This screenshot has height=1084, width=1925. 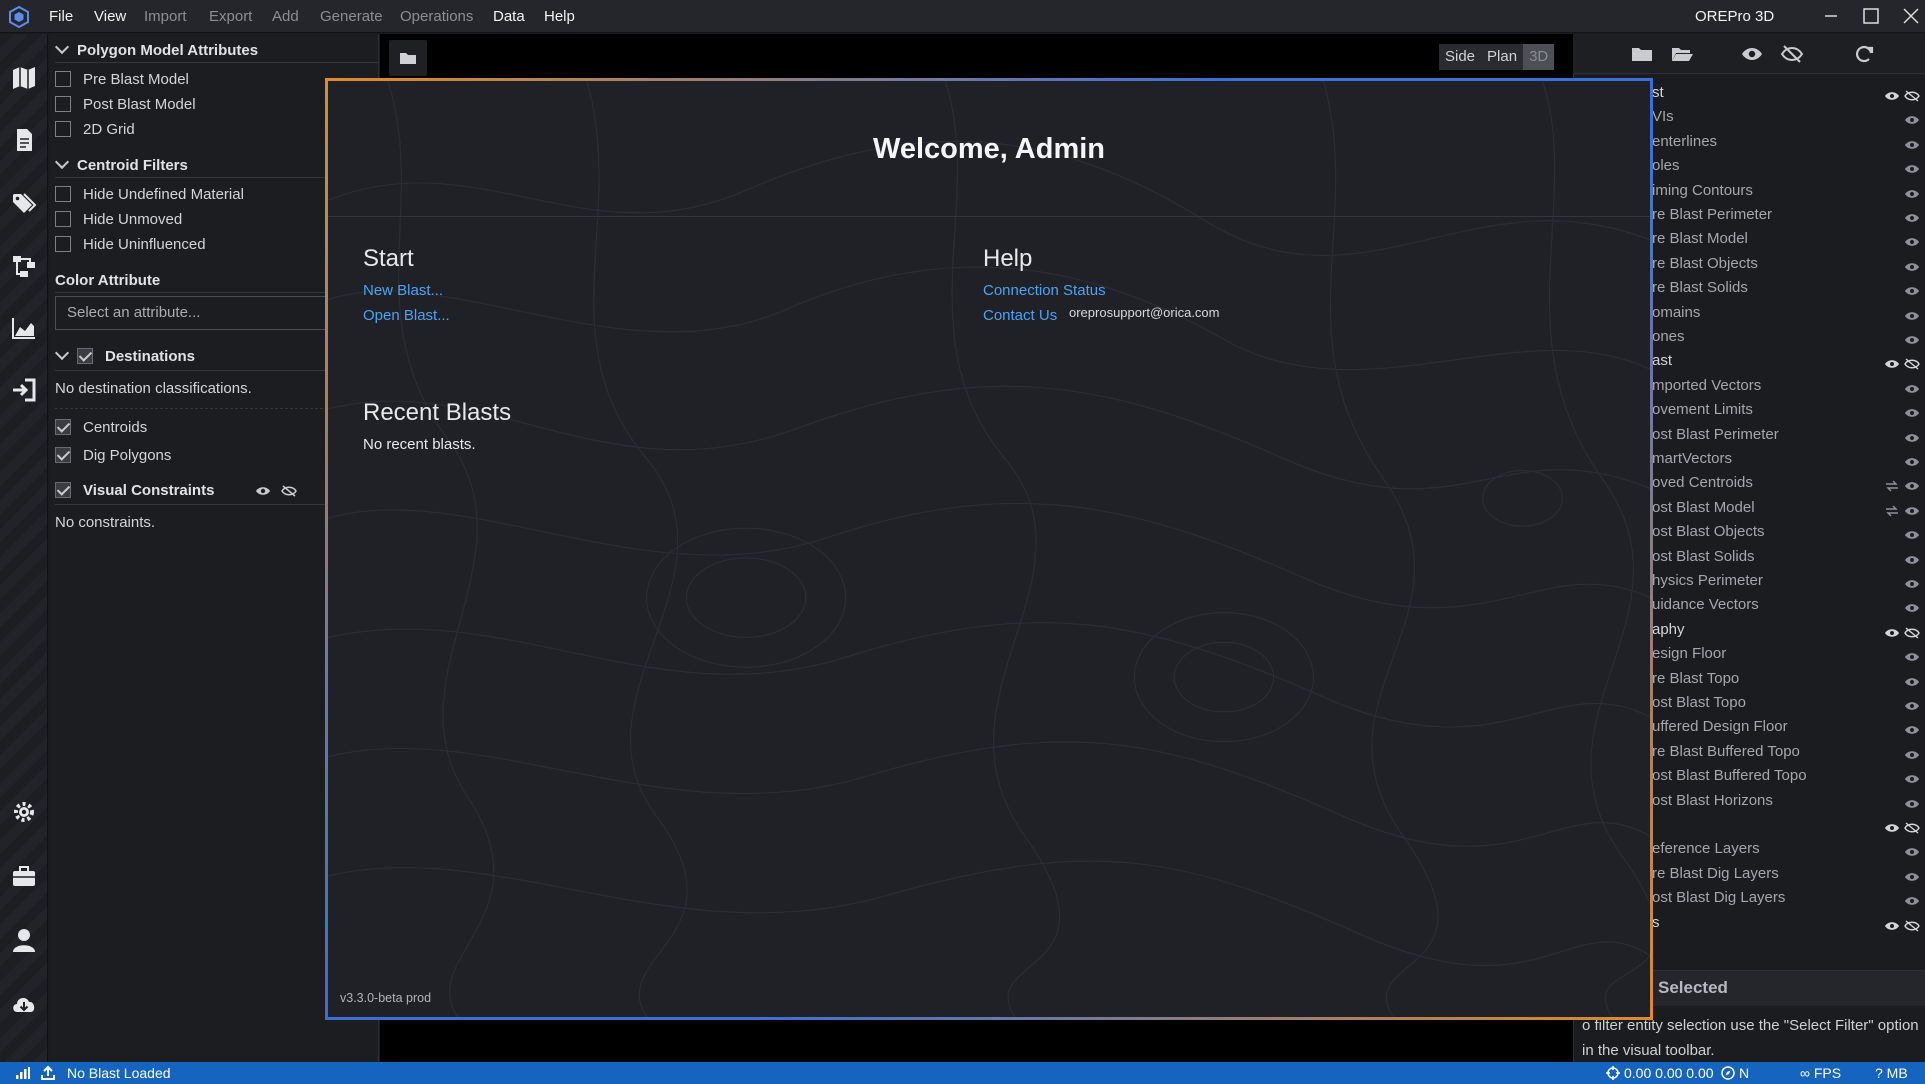 What do you see at coordinates (1692, 458) in the screenshot?
I see `layer-item: martVectors` at bounding box center [1692, 458].